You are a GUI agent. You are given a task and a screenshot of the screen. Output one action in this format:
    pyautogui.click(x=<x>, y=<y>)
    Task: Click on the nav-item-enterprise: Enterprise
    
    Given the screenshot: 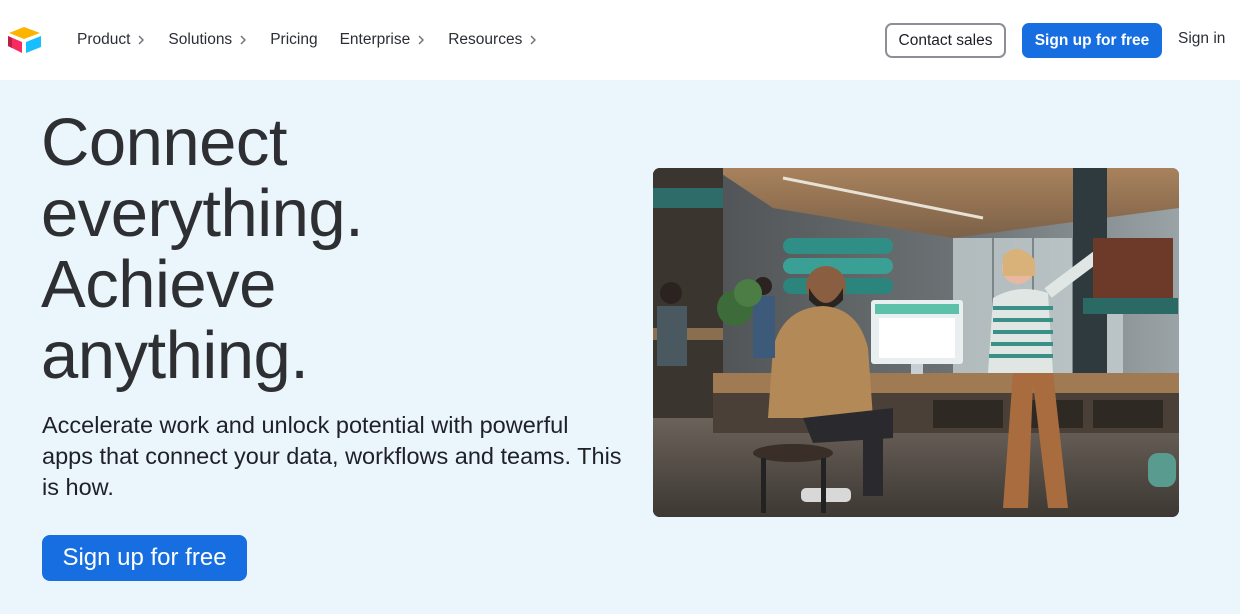 What is the action you would take?
    pyautogui.click(x=383, y=40)
    